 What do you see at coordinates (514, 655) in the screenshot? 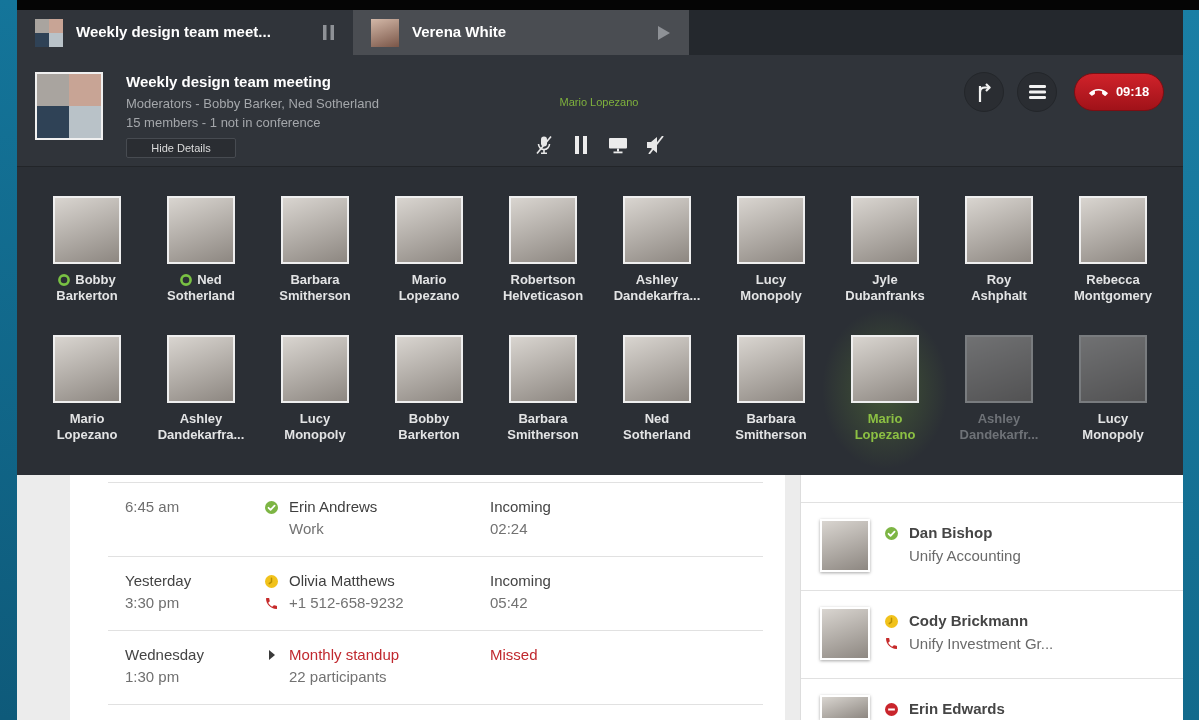
I see `call-direction: Missed` at bounding box center [514, 655].